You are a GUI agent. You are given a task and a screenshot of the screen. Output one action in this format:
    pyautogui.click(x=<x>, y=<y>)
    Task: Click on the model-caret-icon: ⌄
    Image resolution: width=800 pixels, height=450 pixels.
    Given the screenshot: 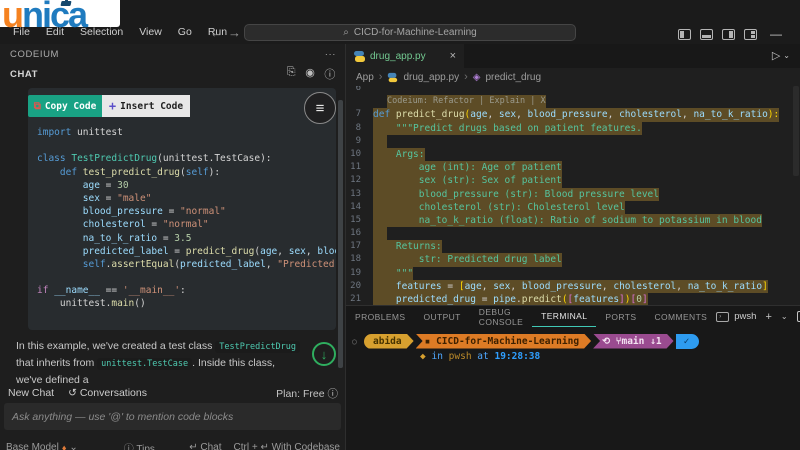 What is the action you would take?
    pyautogui.click(x=73, y=446)
    